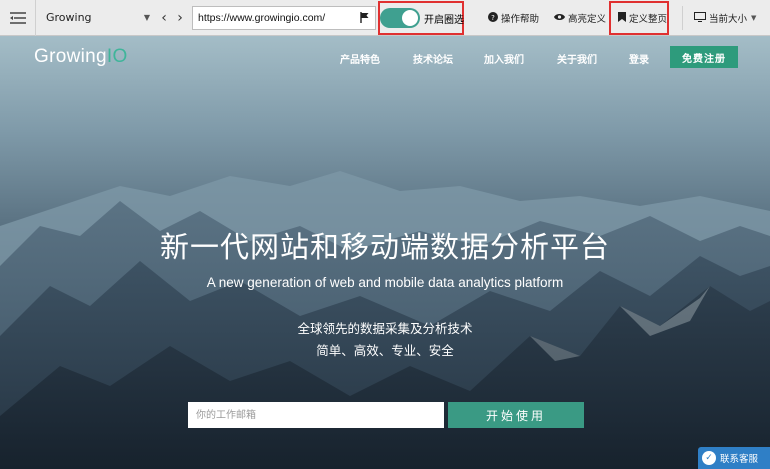  What do you see at coordinates (622, 18) in the screenshot?
I see `bookmark-icon` at bounding box center [622, 18].